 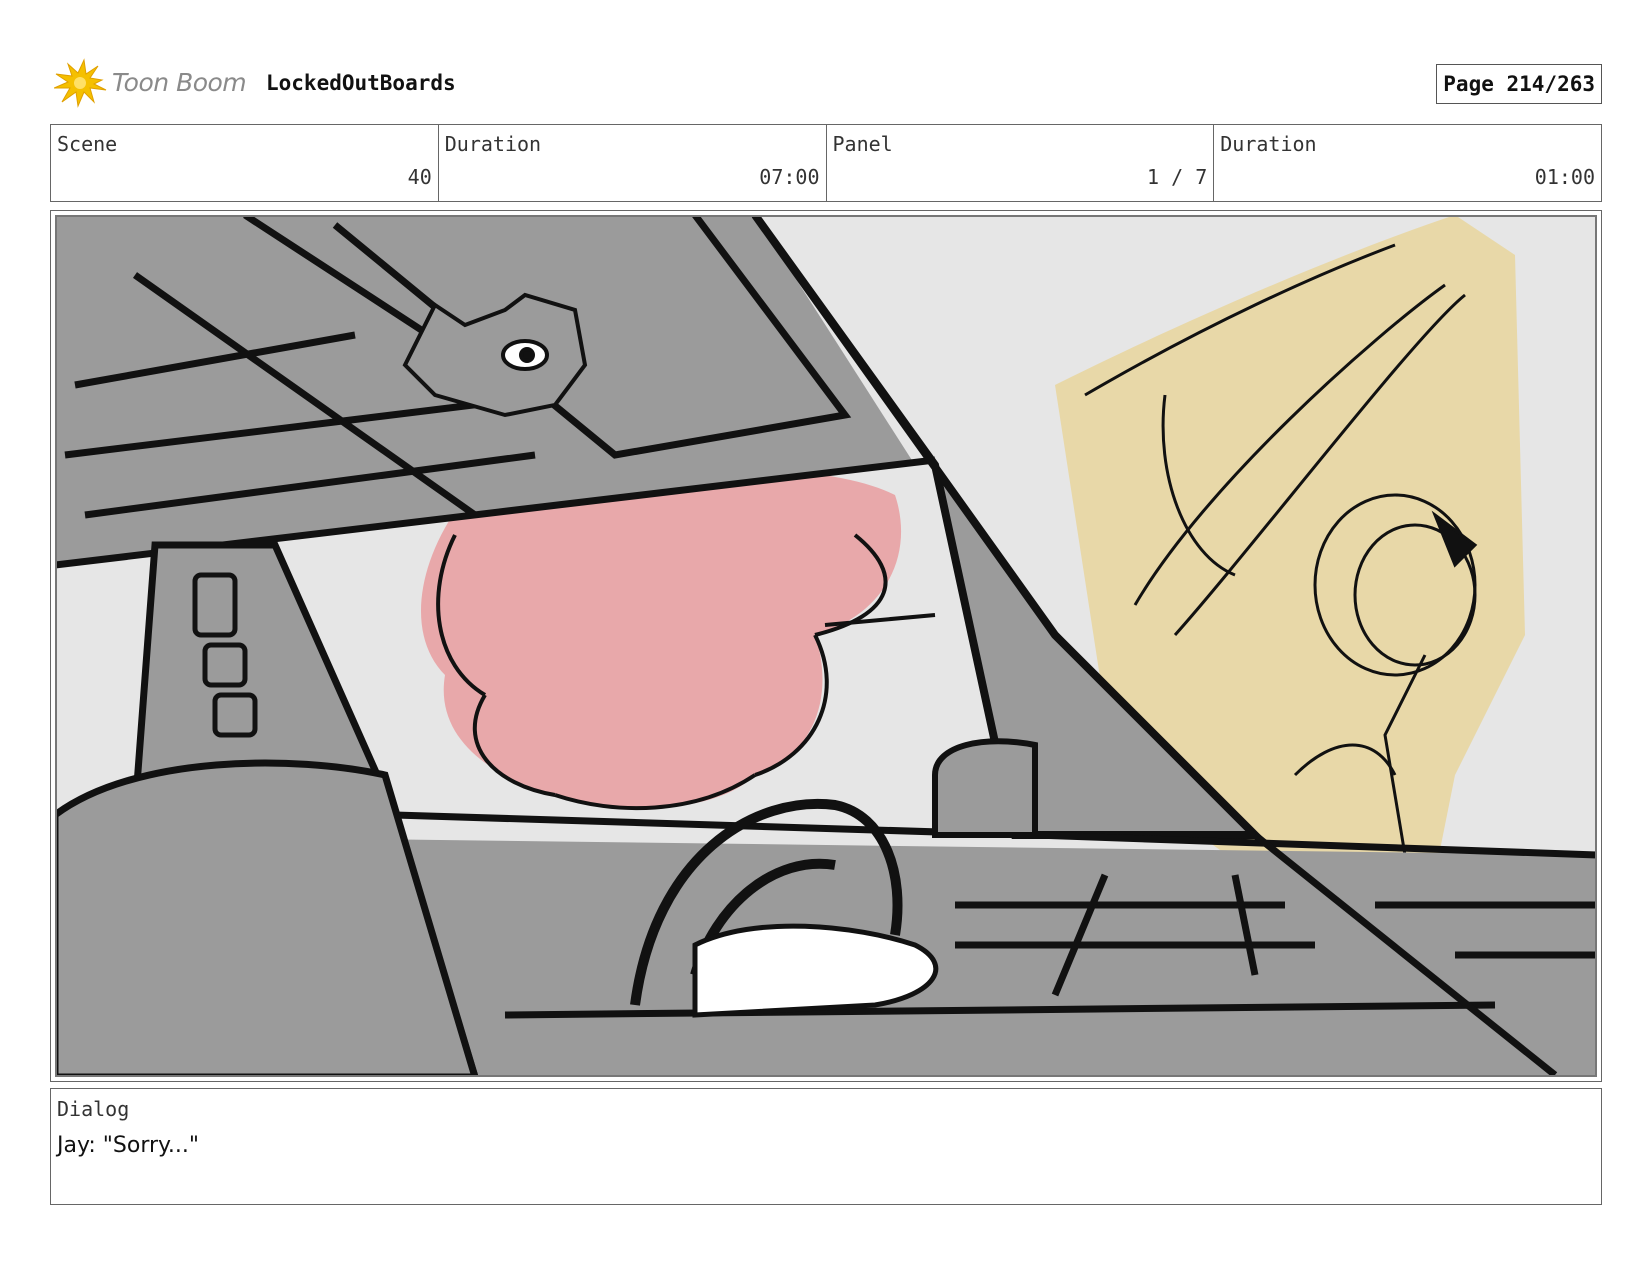 What do you see at coordinates (789, 177) in the screenshot?
I see `scene-duration-value: 07:00` at bounding box center [789, 177].